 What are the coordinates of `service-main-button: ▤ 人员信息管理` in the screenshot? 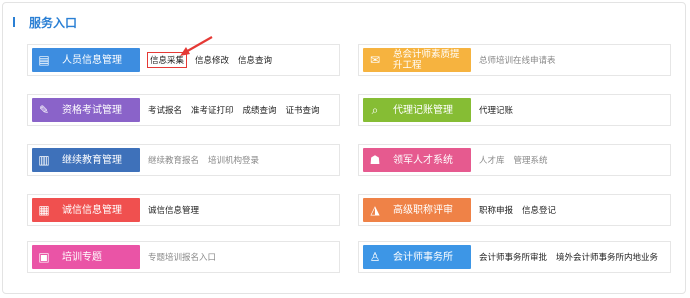 It's located at (86, 60).